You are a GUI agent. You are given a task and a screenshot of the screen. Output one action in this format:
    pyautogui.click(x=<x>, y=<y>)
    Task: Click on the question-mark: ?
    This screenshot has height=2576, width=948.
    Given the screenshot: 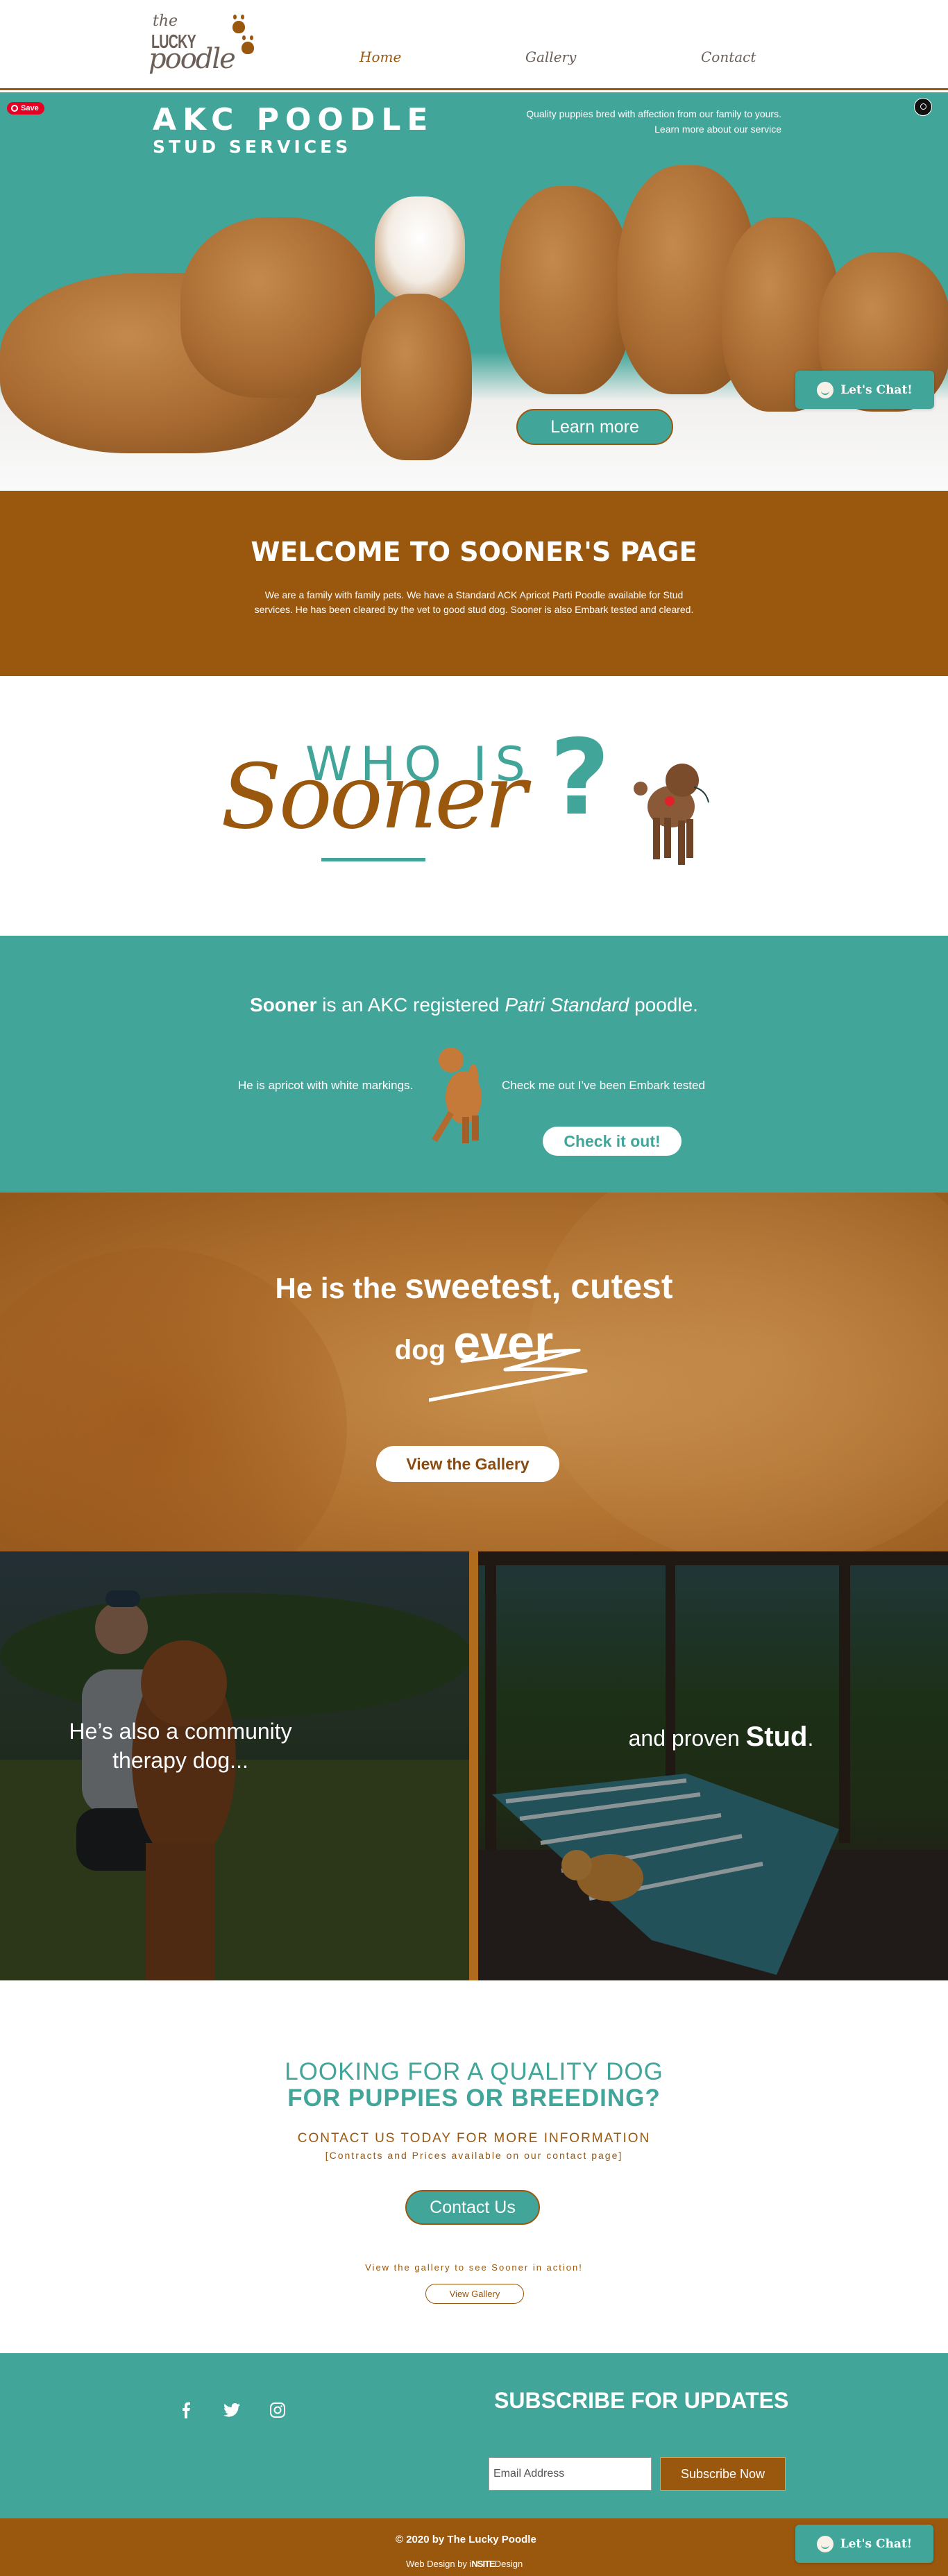 What is the action you would take?
    pyautogui.click(x=580, y=778)
    